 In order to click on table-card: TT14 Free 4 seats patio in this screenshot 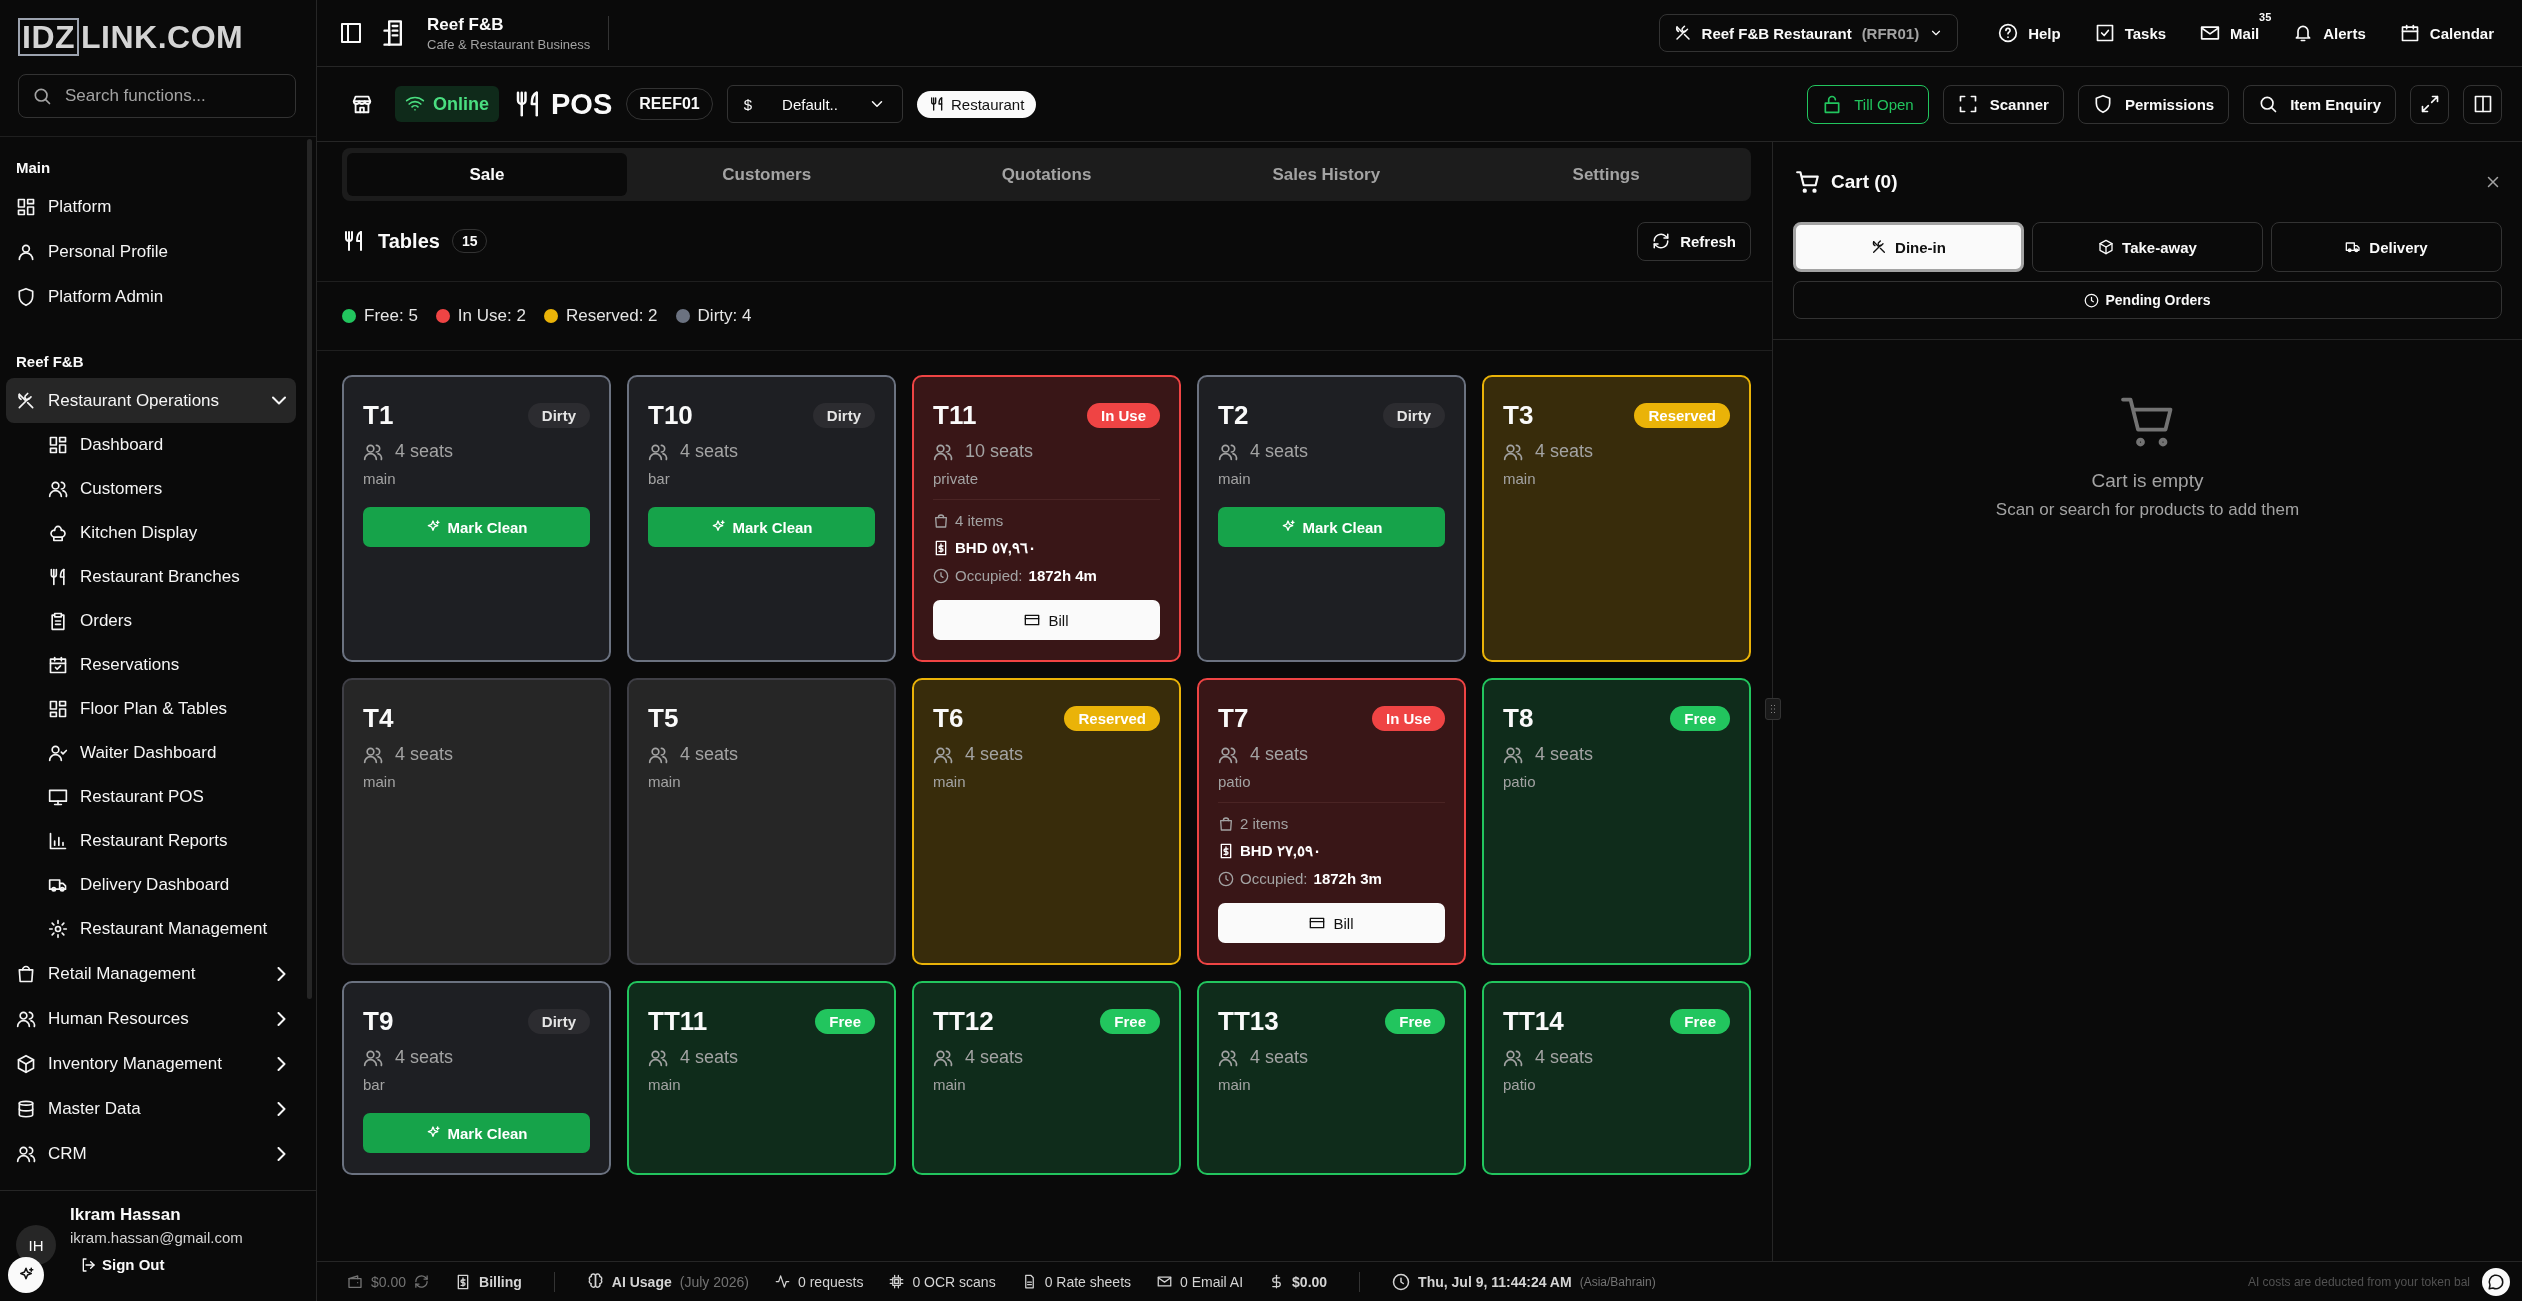, I will do `click(1616, 1078)`.